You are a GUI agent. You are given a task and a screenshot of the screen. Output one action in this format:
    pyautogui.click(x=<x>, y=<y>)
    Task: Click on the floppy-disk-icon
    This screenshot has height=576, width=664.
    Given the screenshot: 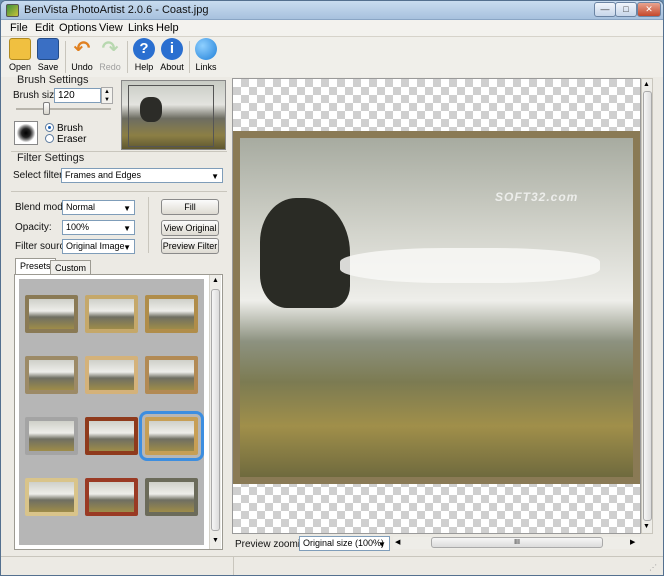 What is the action you would take?
    pyautogui.click(x=48, y=49)
    